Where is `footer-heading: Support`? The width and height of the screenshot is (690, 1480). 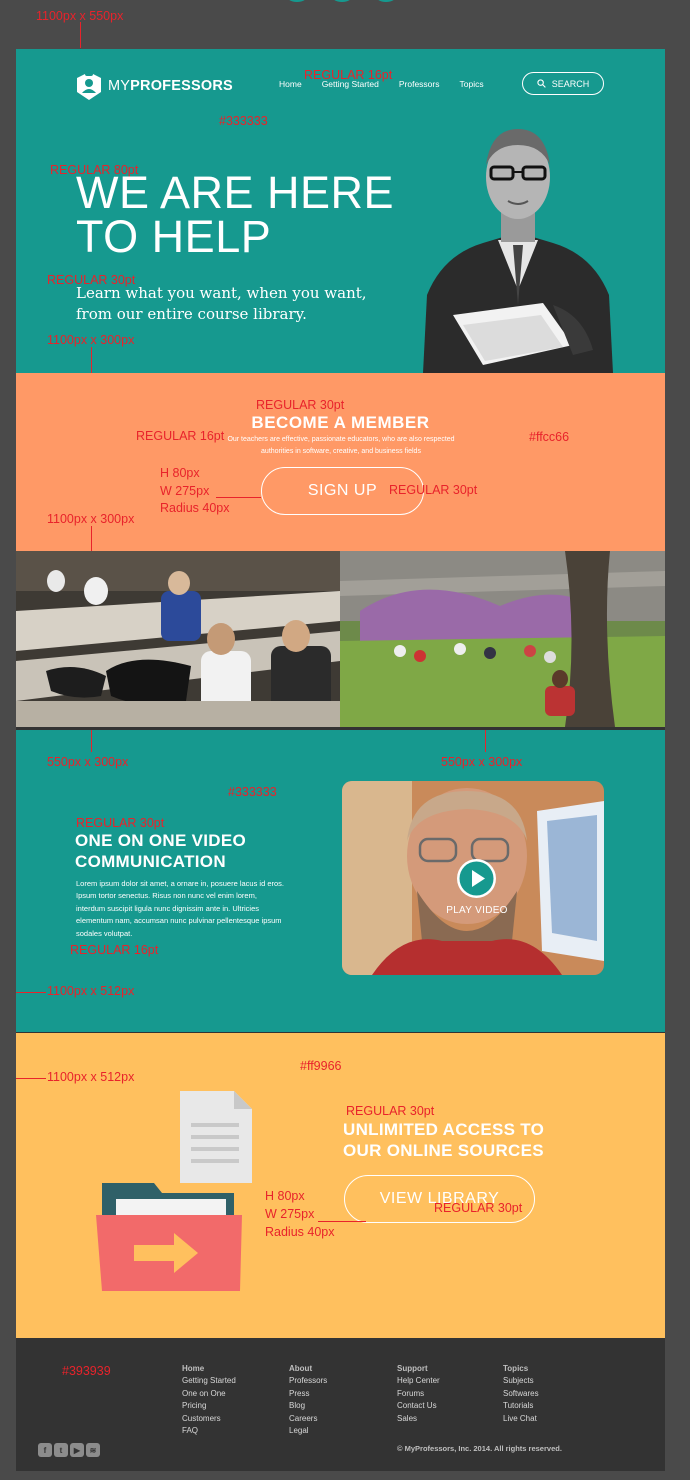
footer-heading: Support is located at coordinates (418, 1368).